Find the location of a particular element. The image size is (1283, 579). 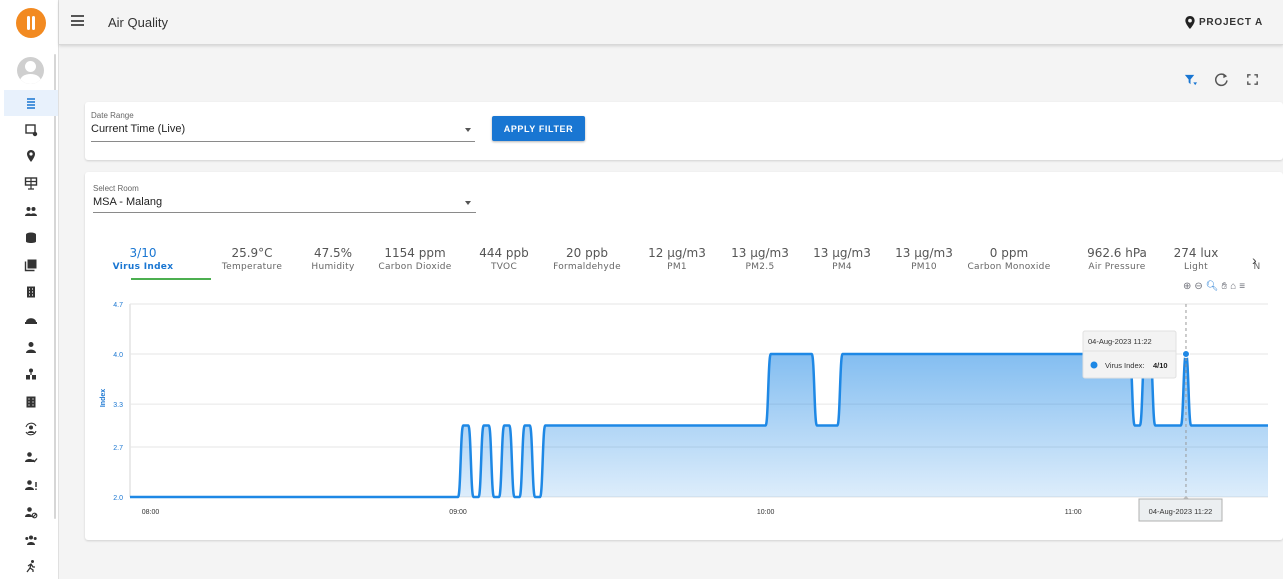

tooltip-value: 4/10 is located at coordinates (1160, 365).